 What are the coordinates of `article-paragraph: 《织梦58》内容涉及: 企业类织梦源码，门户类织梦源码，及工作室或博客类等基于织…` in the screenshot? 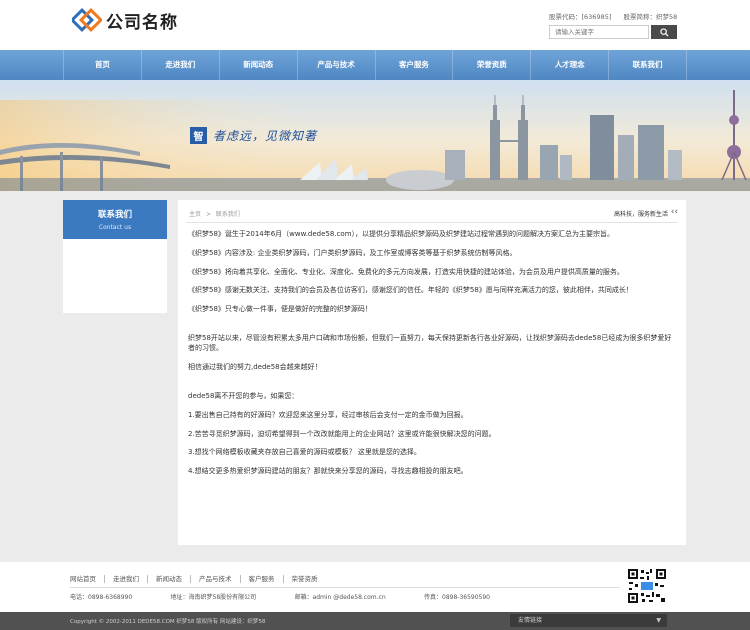 It's located at (352, 252).